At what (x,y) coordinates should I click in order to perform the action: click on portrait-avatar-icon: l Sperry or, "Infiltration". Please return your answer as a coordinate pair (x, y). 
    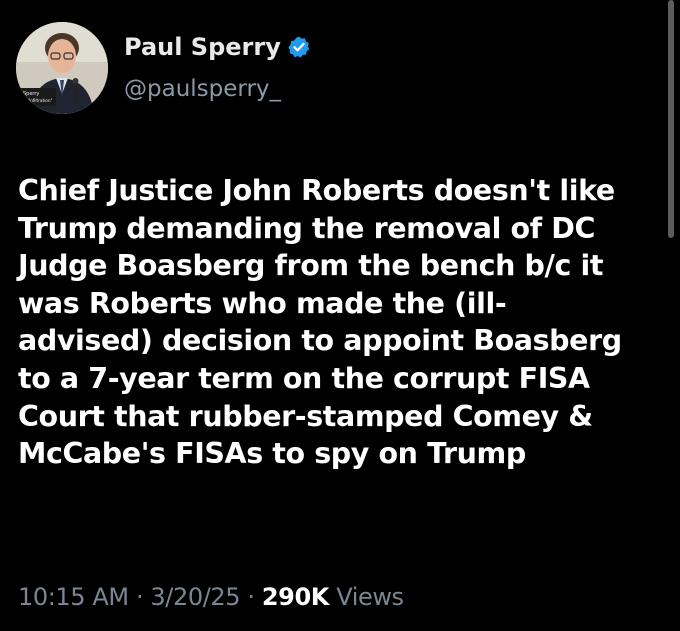
    Looking at the image, I should click on (62, 68).